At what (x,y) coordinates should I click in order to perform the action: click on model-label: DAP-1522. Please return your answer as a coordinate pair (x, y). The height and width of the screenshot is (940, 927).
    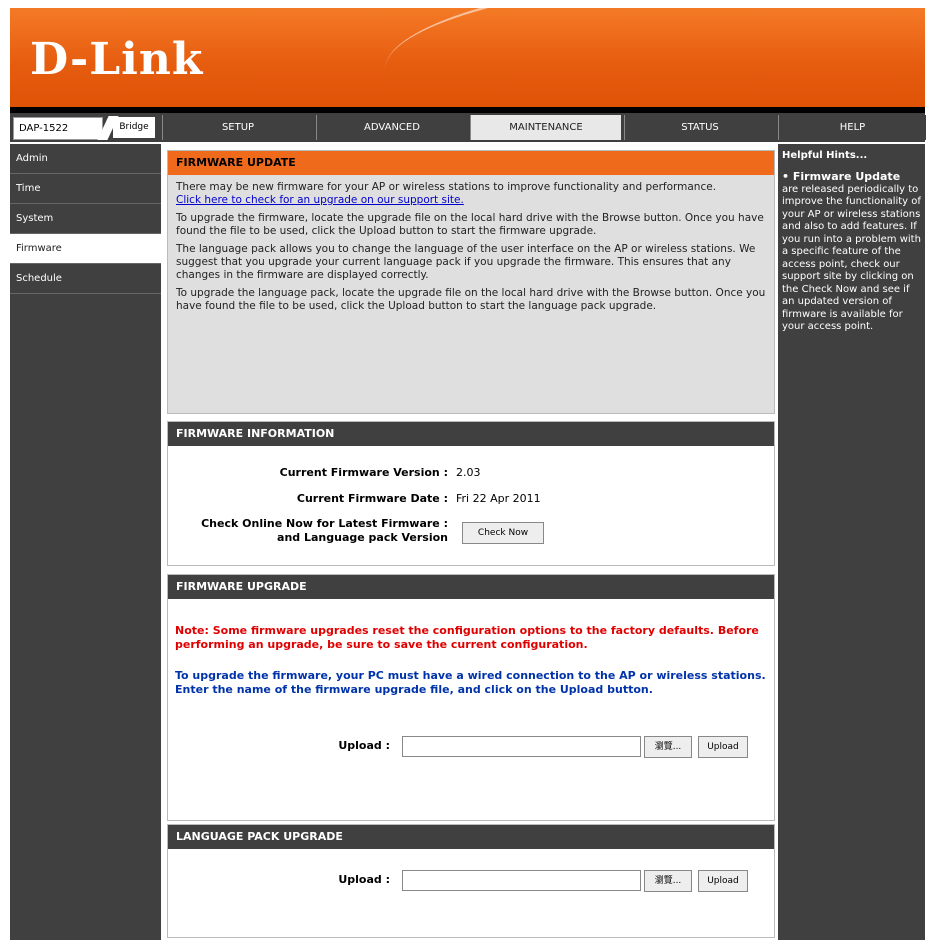
    Looking at the image, I should click on (58, 128).